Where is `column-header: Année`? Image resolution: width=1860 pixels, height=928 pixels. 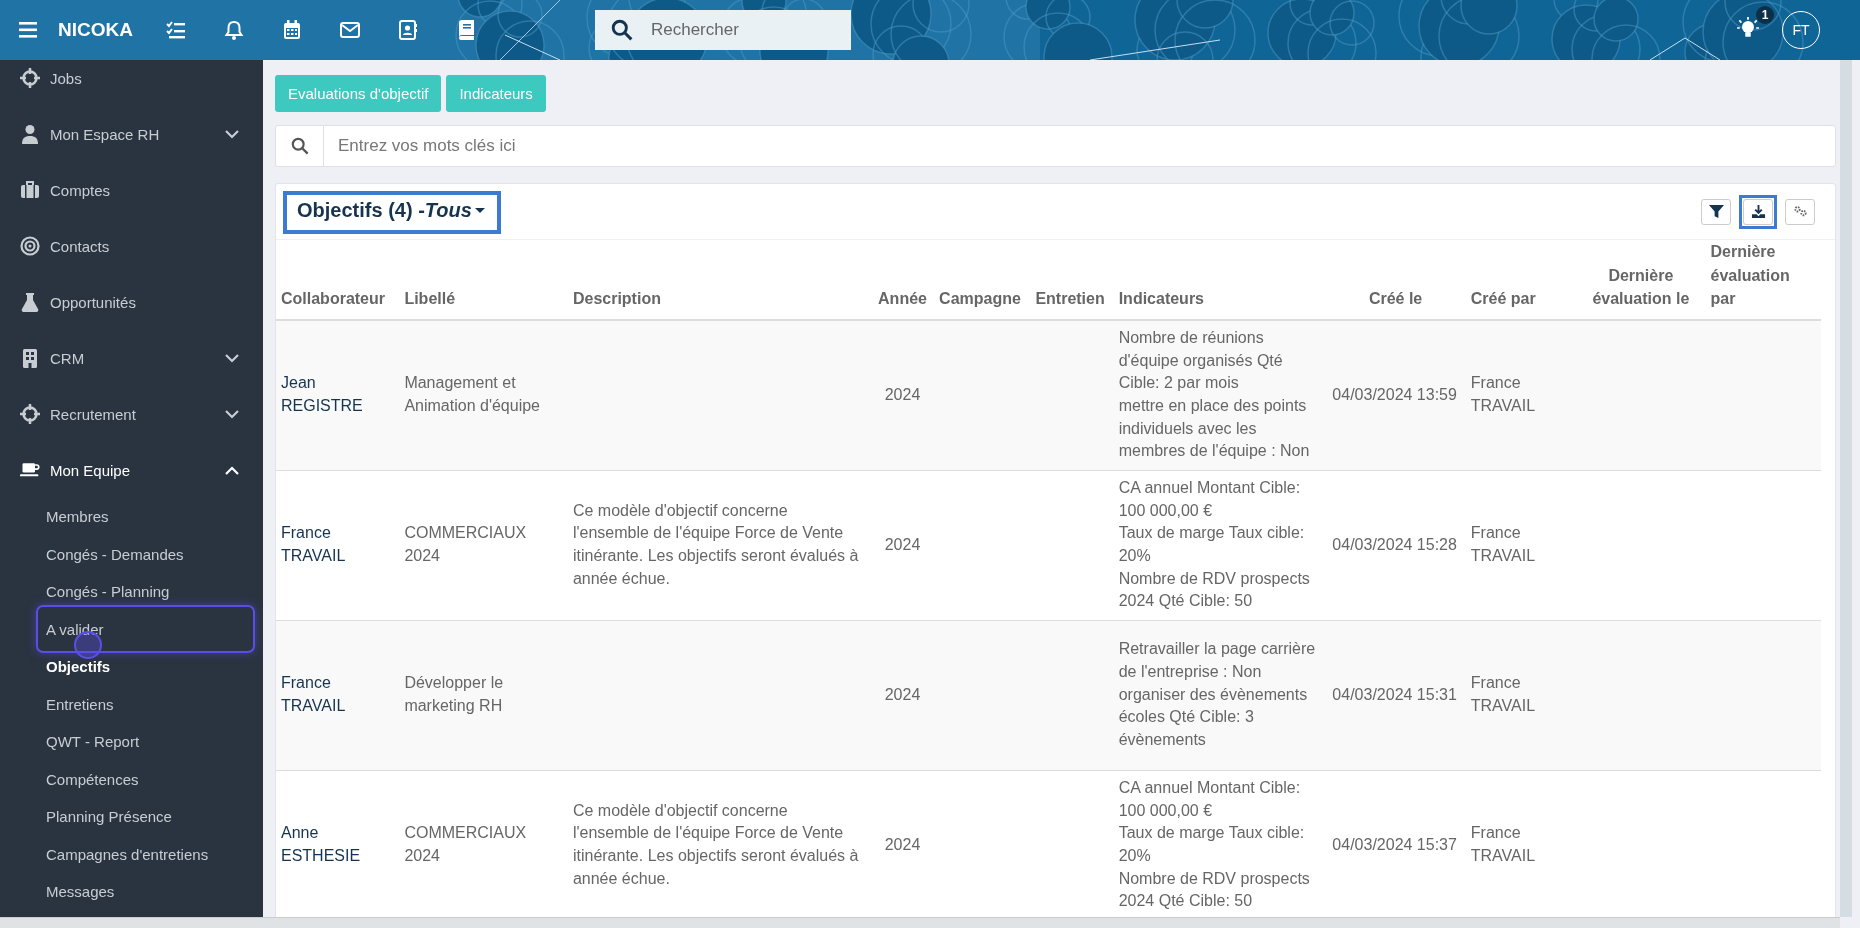
column-header: Année is located at coordinates (903, 280).